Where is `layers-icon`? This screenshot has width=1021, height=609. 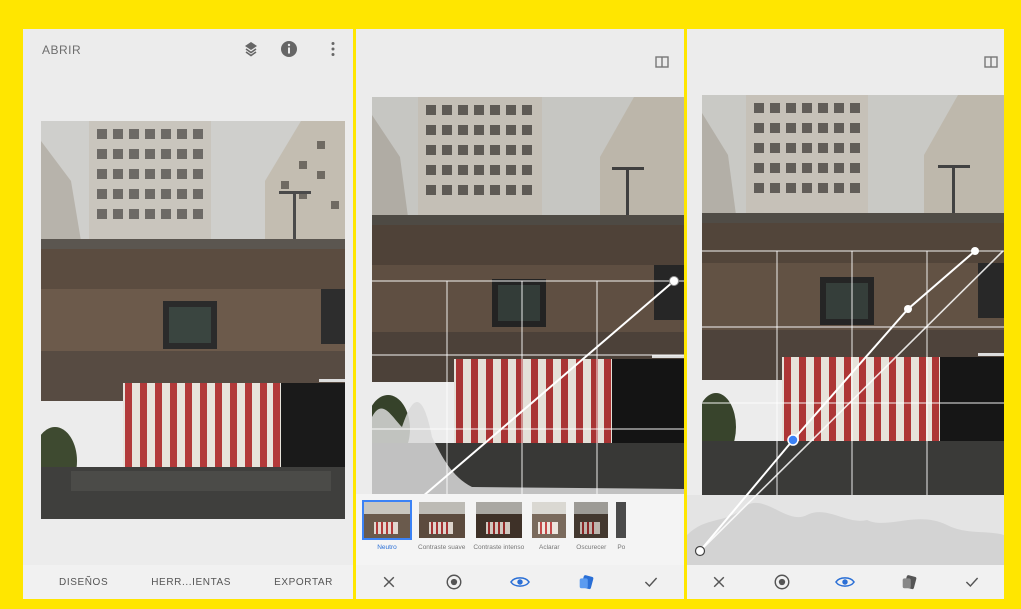
layers-icon is located at coordinates (251, 49).